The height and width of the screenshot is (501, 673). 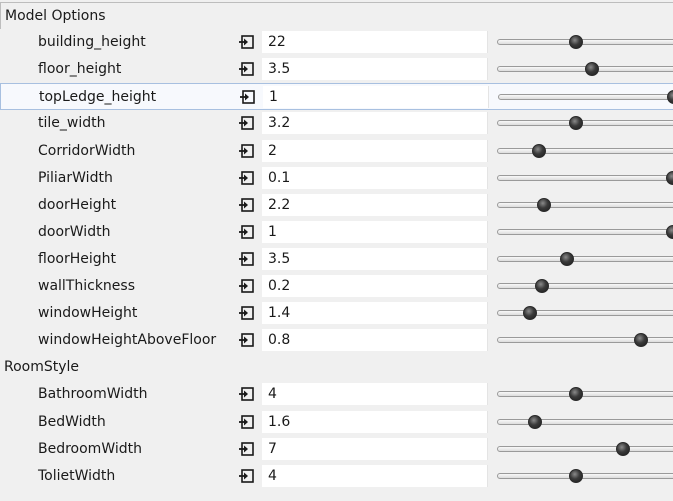 What do you see at coordinates (375, 313) in the screenshot?
I see `param-value-field: 1.4` at bounding box center [375, 313].